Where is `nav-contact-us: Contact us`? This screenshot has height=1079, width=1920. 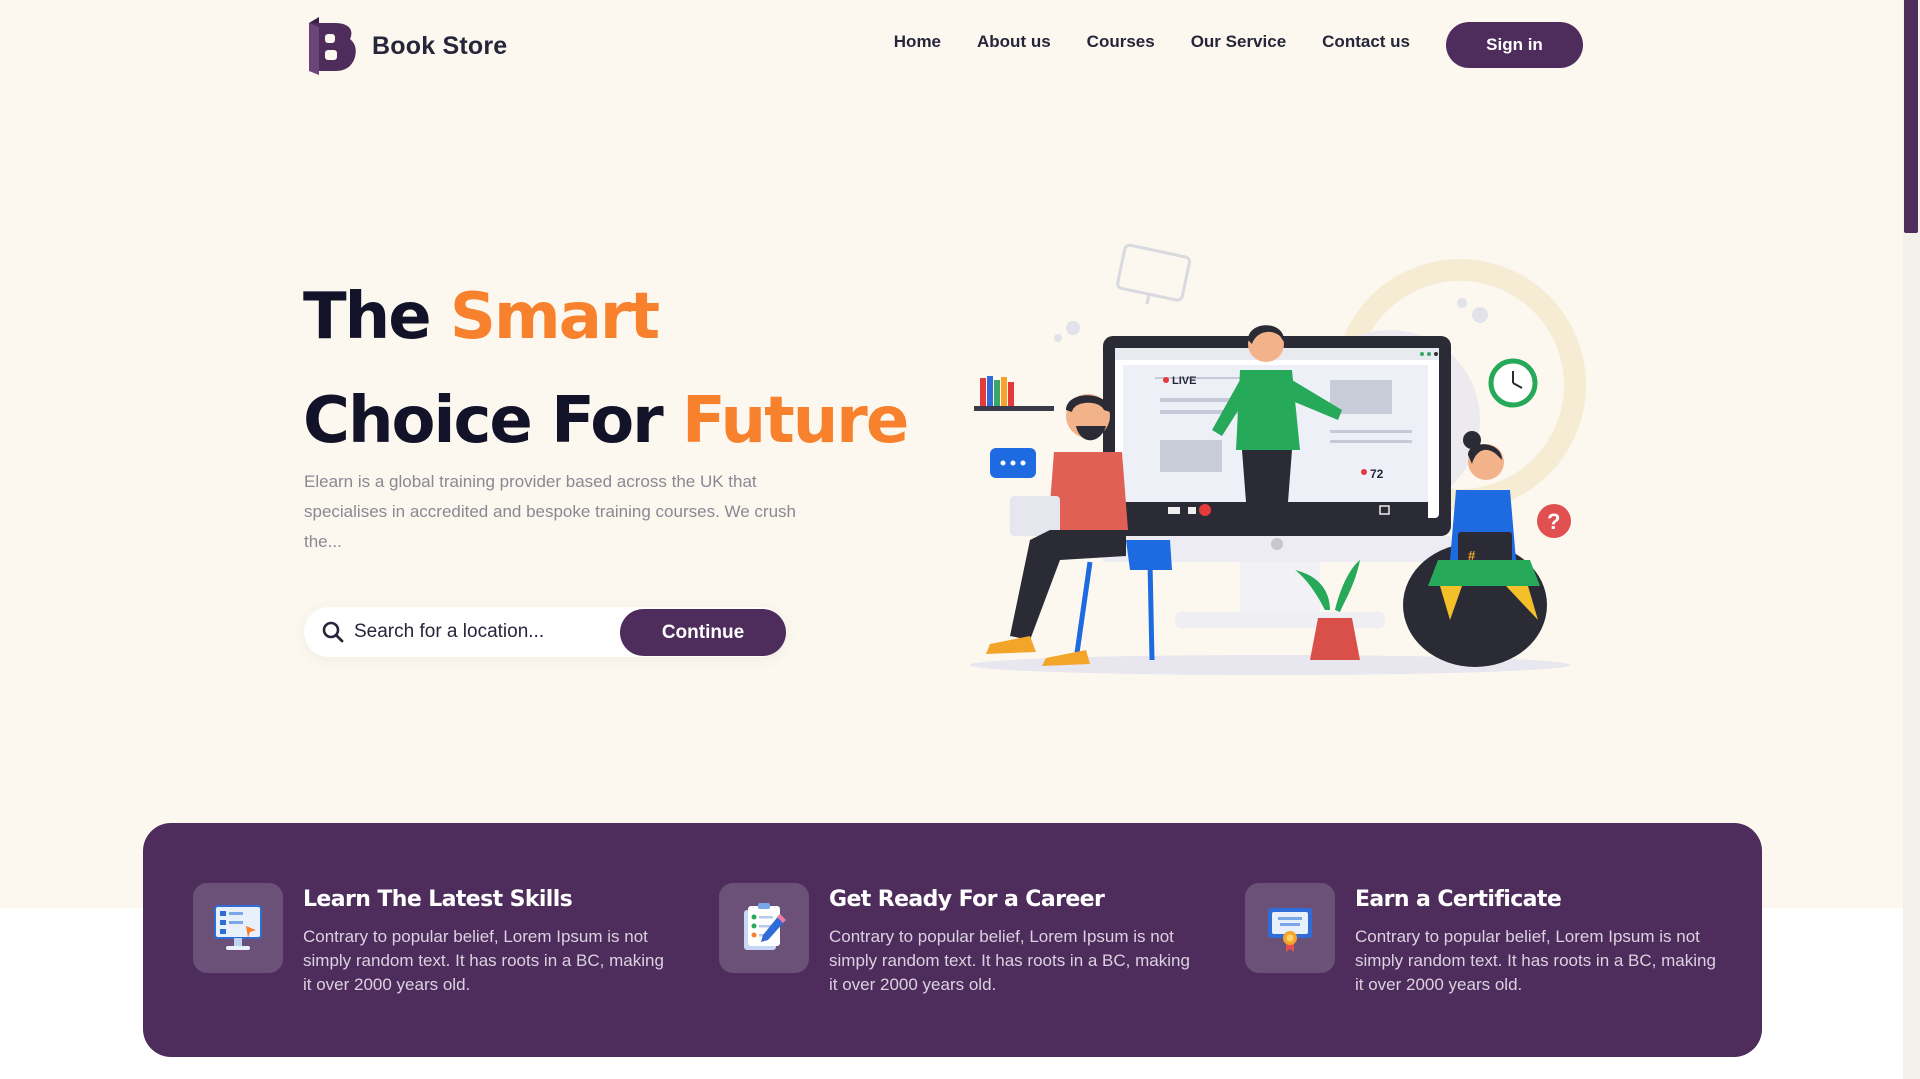 nav-contact-us: Contact us is located at coordinates (1366, 42).